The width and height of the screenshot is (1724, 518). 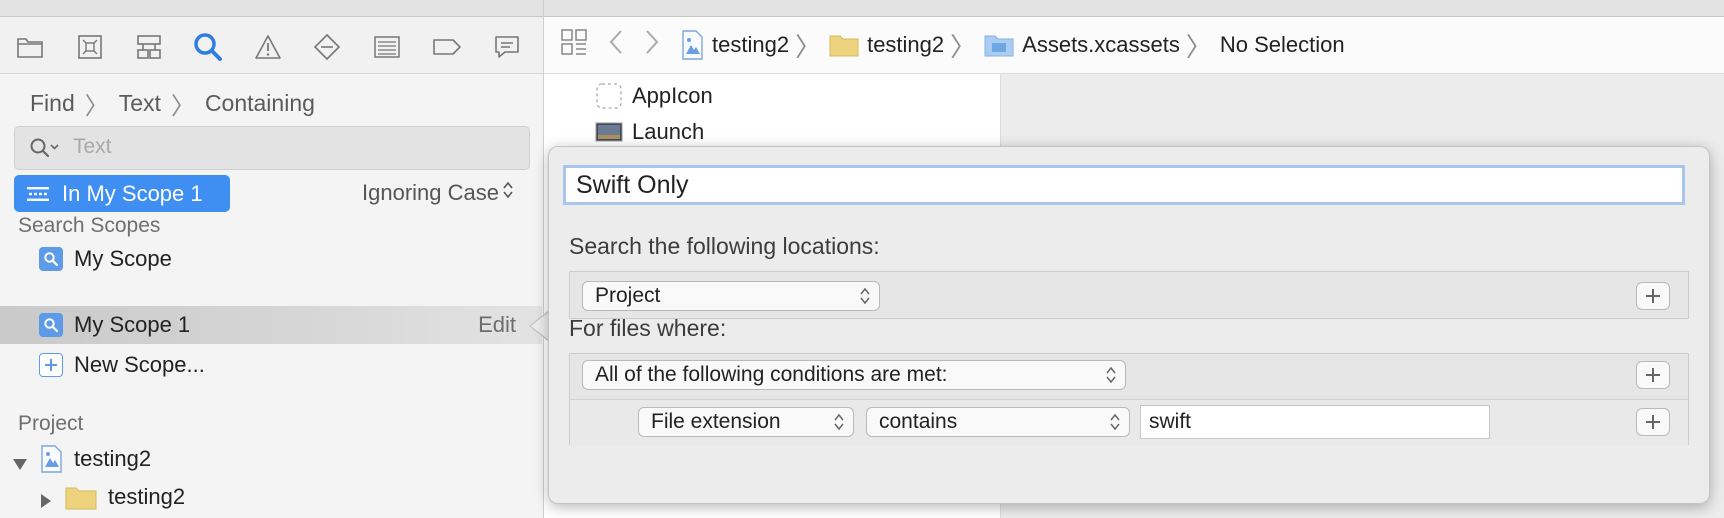 I want to click on find-match-item: Containing, so click(x=260, y=103).